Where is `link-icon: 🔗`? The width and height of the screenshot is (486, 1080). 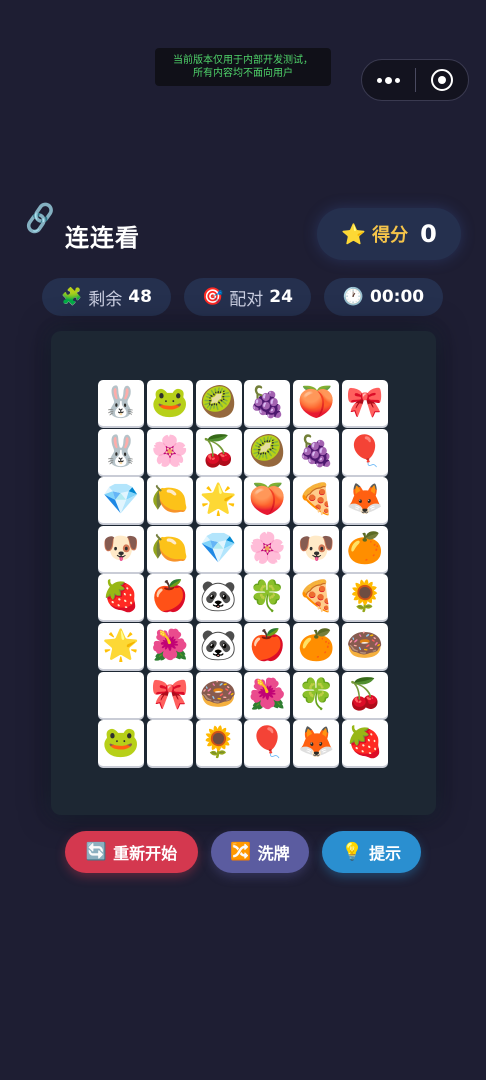 link-icon: 🔗 is located at coordinates (40, 219).